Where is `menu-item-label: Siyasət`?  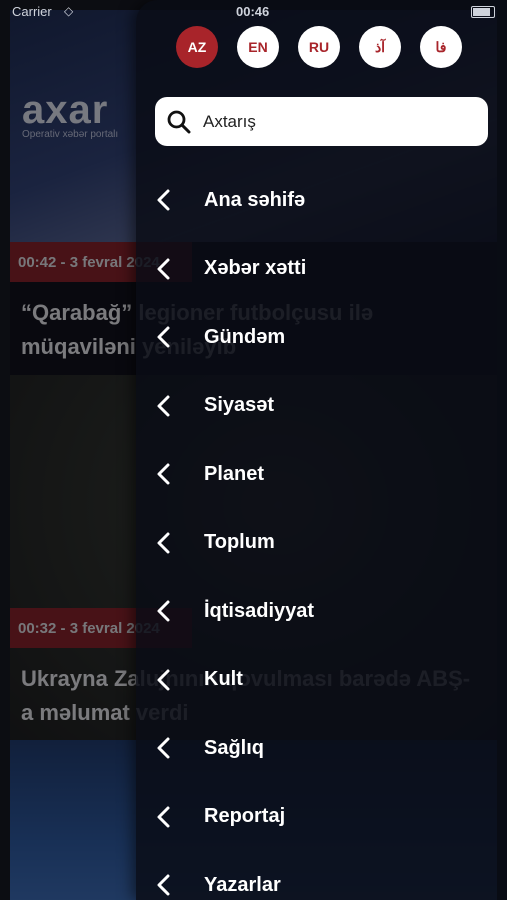 menu-item-label: Siyasət is located at coordinates (239, 405).